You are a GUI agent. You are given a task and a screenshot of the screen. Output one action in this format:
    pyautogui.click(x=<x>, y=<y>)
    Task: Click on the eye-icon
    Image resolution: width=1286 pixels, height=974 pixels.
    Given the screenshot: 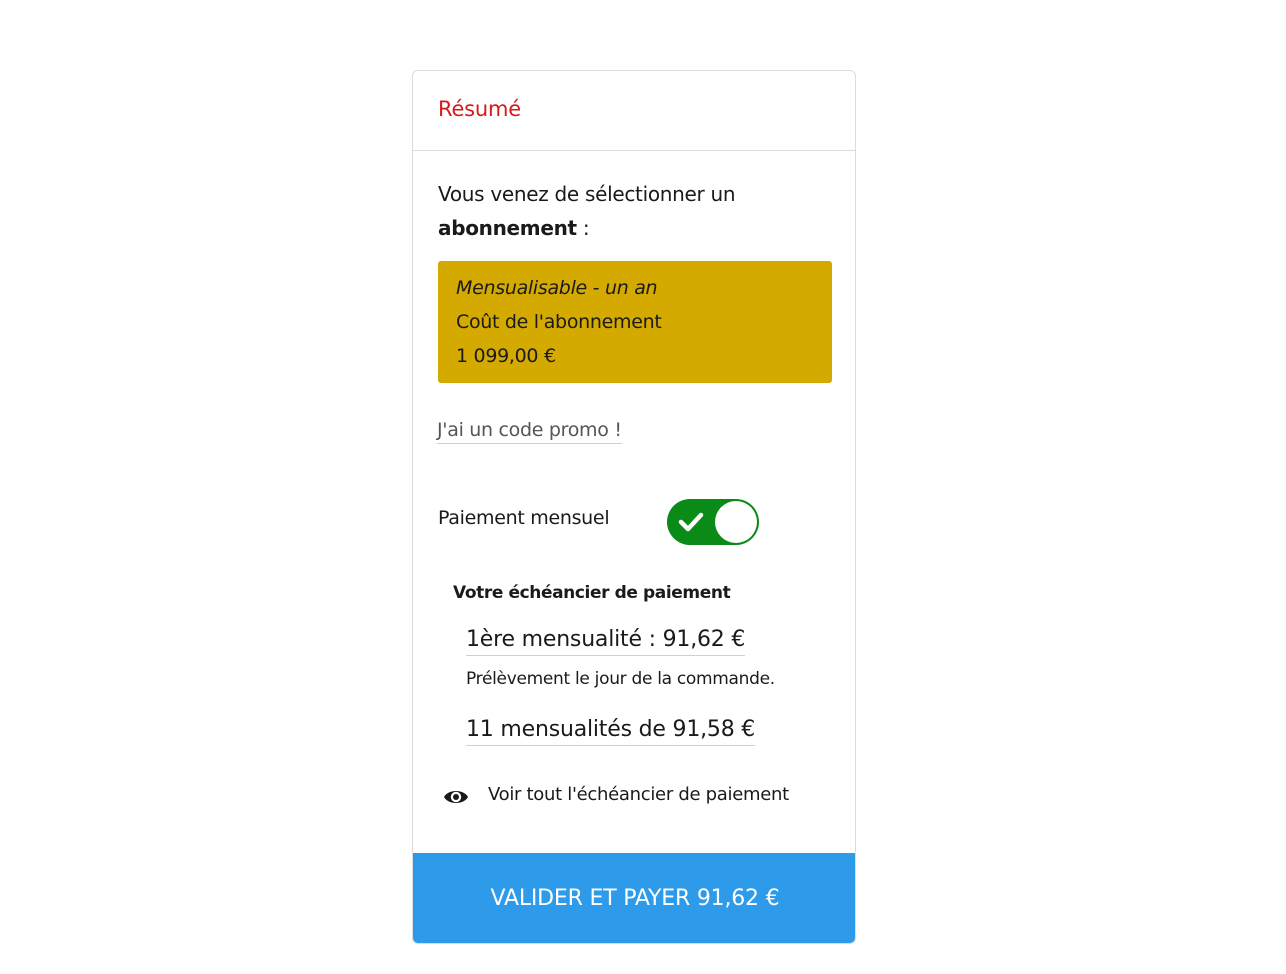 What is the action you would take?
    pyautogui.click(x=456, y=797)
    